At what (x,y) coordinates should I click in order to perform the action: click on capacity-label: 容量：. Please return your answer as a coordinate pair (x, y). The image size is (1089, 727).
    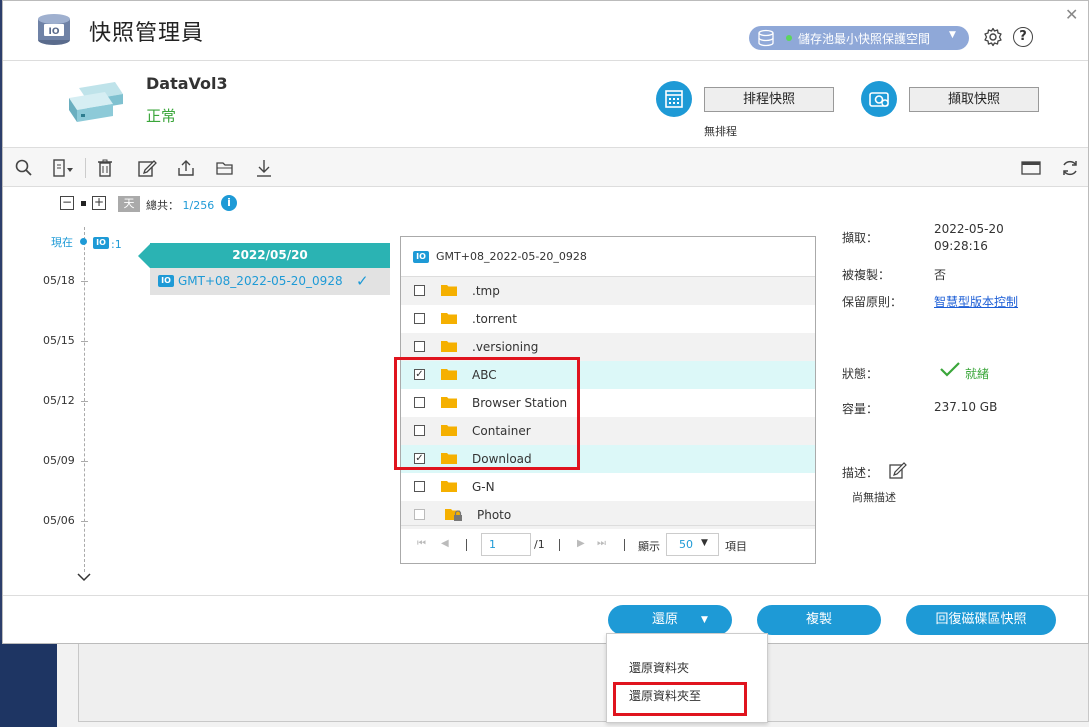
    Looking at the image, I should click on (860, 409).